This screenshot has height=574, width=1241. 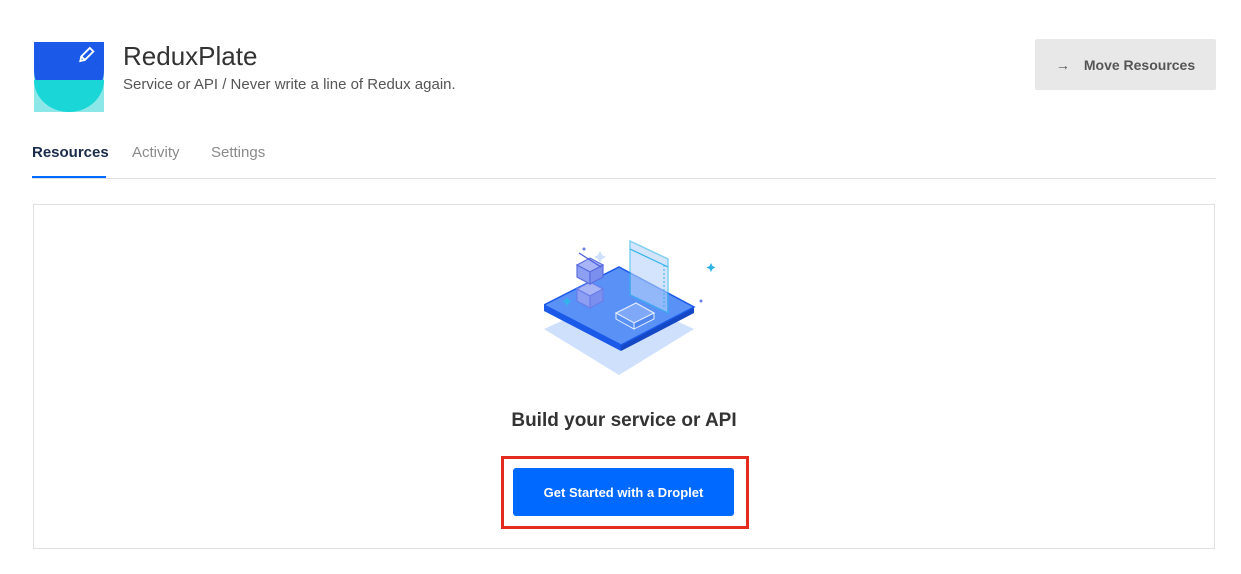 I want to click on active-tab-indicator, so click(x=69, y=177).